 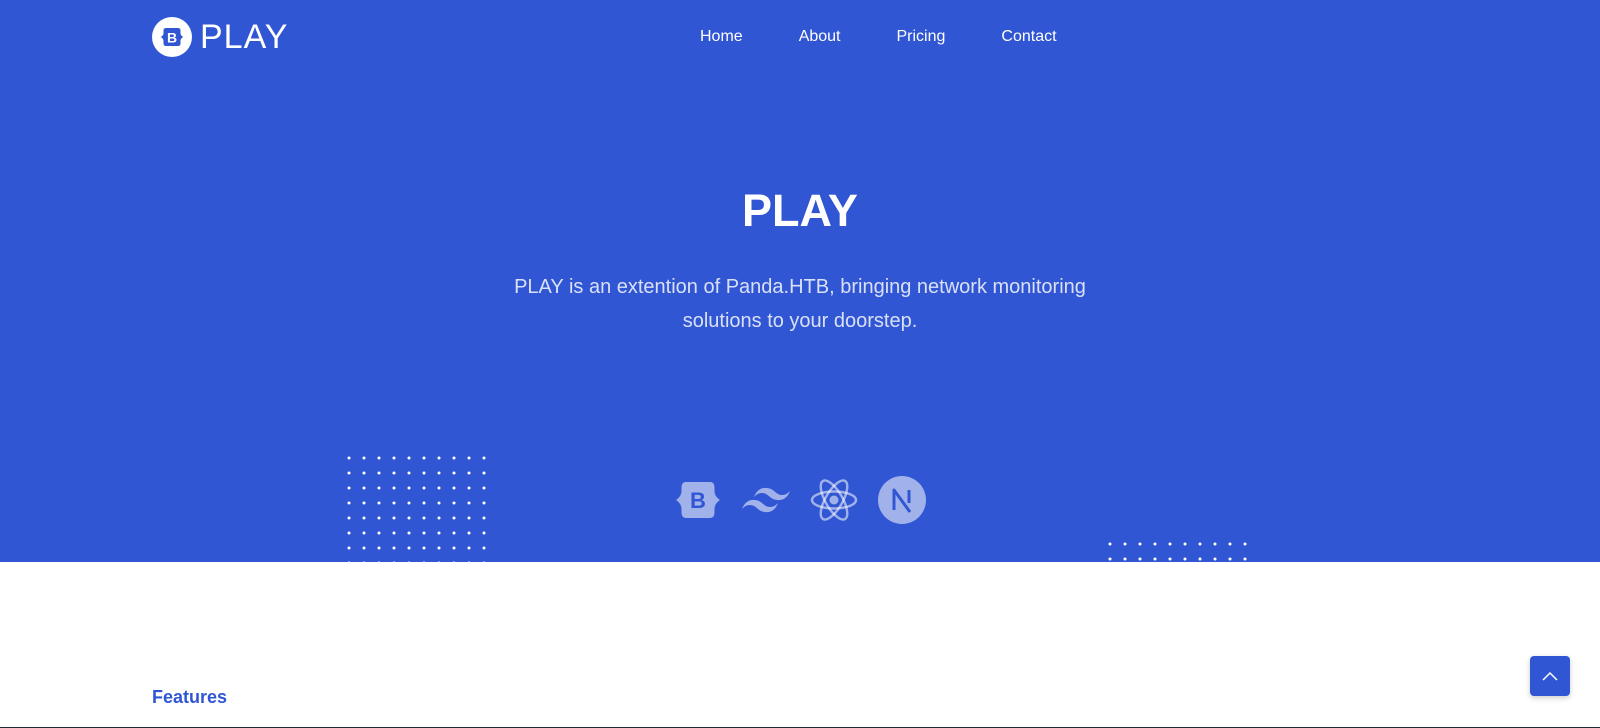 What do you see at coordinates (834, 500) in the screenshot?
I see `react-icon` at bounding box center [834, 500].